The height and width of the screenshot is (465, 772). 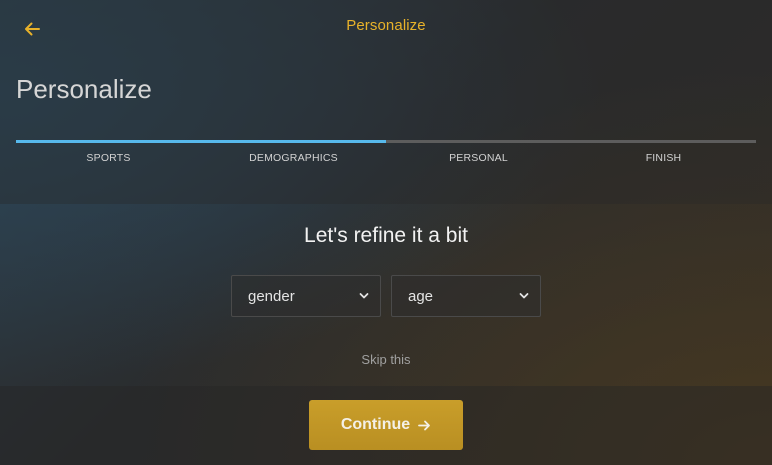 I want to click on gender-select-value: gender, so click(x=271, y=296).